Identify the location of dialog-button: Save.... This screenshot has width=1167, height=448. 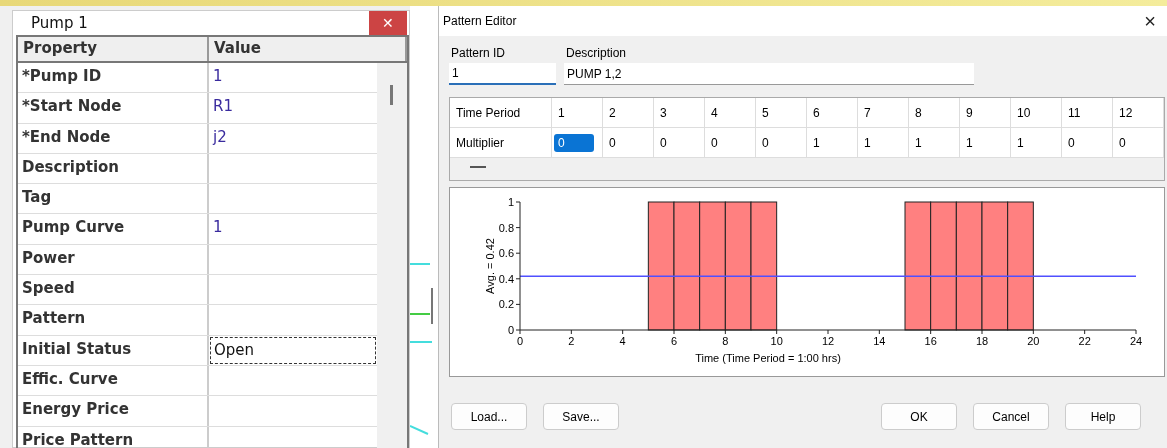
(581, 416).